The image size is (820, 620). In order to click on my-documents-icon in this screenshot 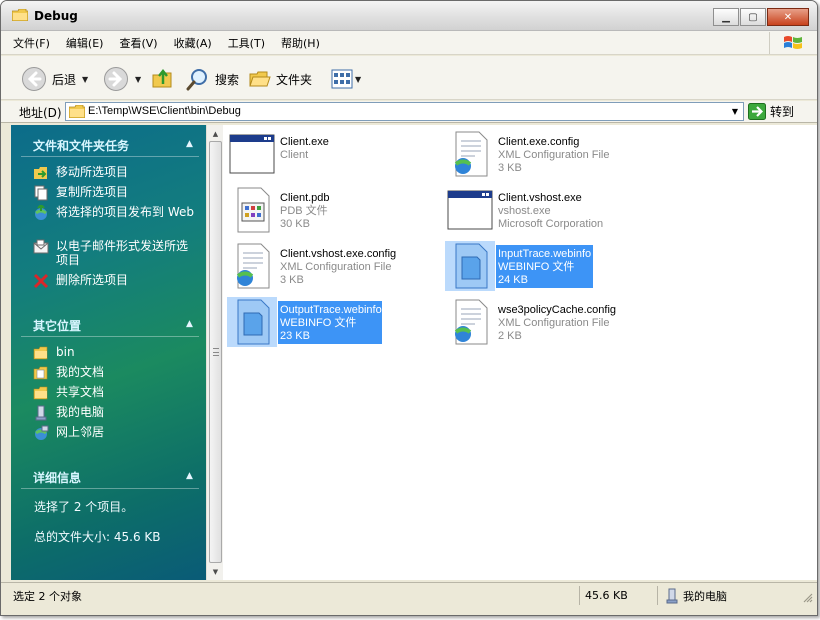, I will do `click(40, 373)`.